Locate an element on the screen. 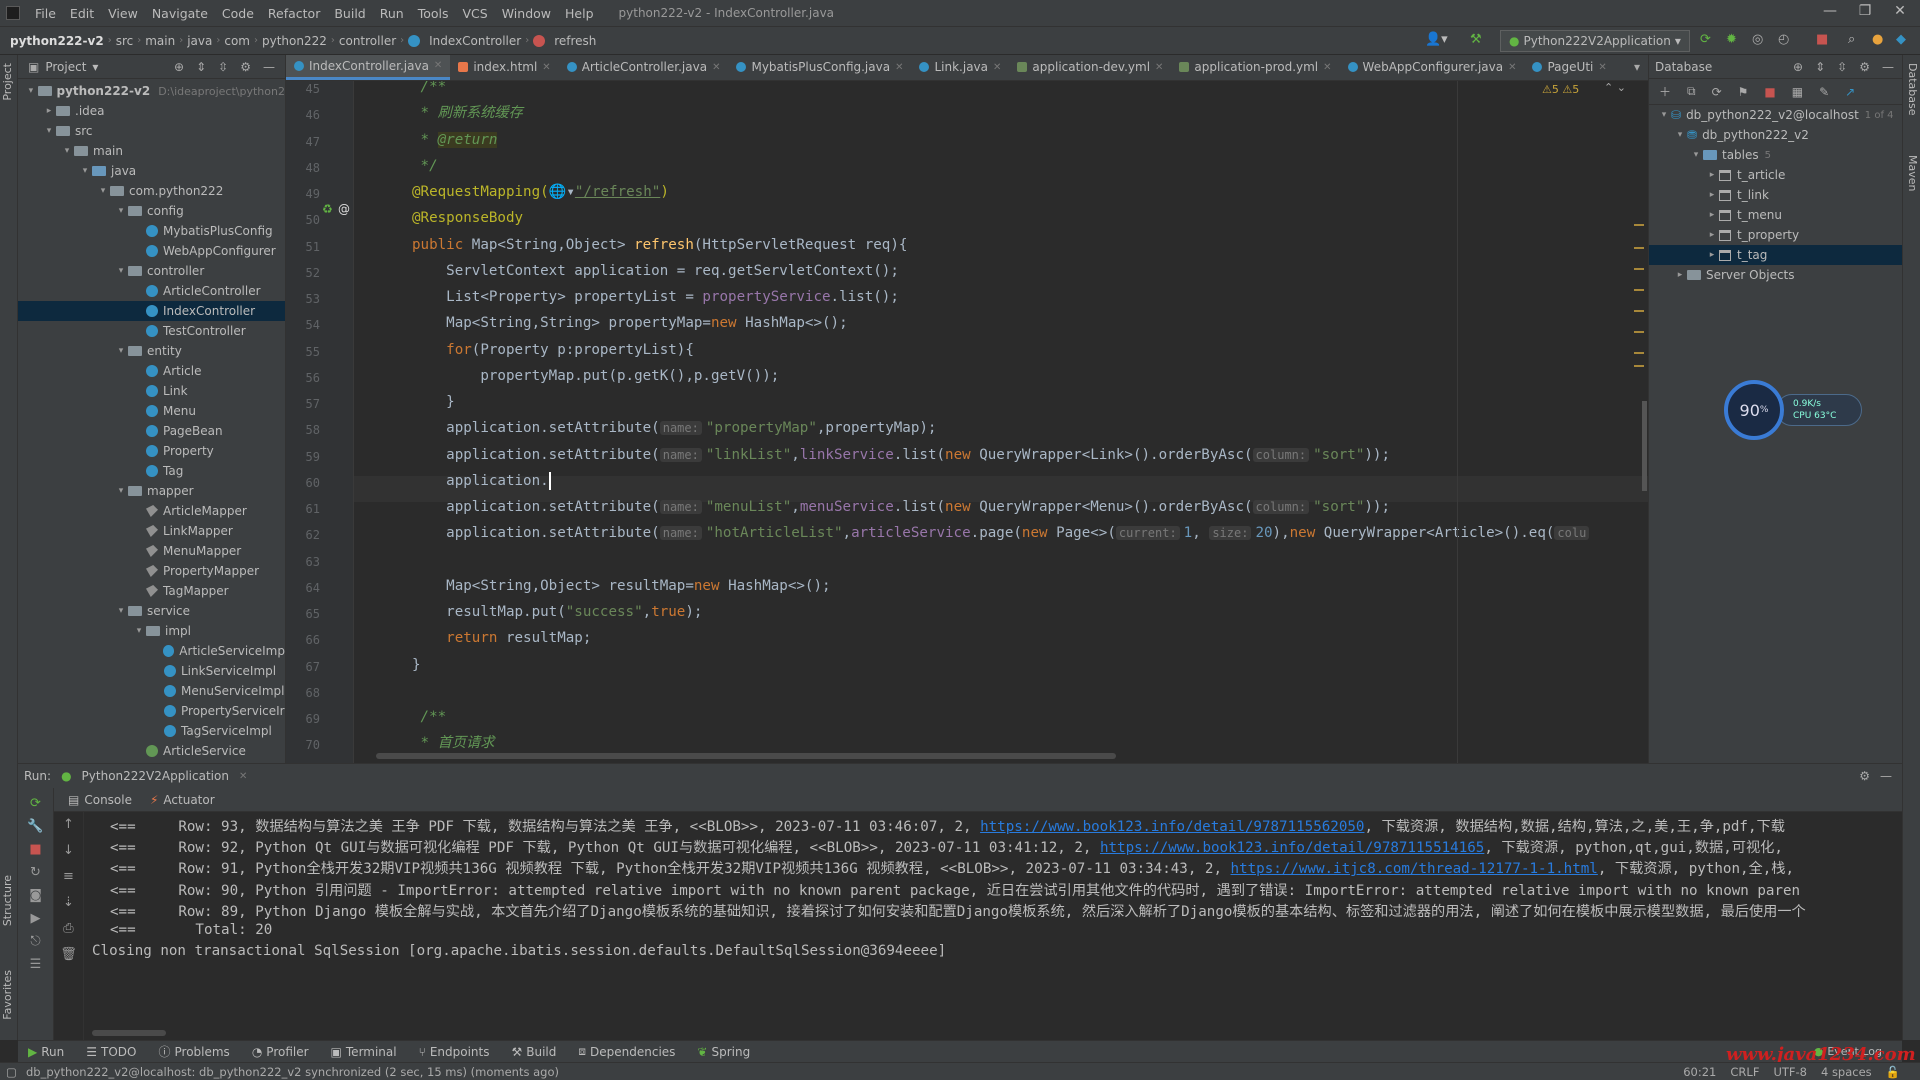  stop-icon: ■ is located at coordinates (35, 849).